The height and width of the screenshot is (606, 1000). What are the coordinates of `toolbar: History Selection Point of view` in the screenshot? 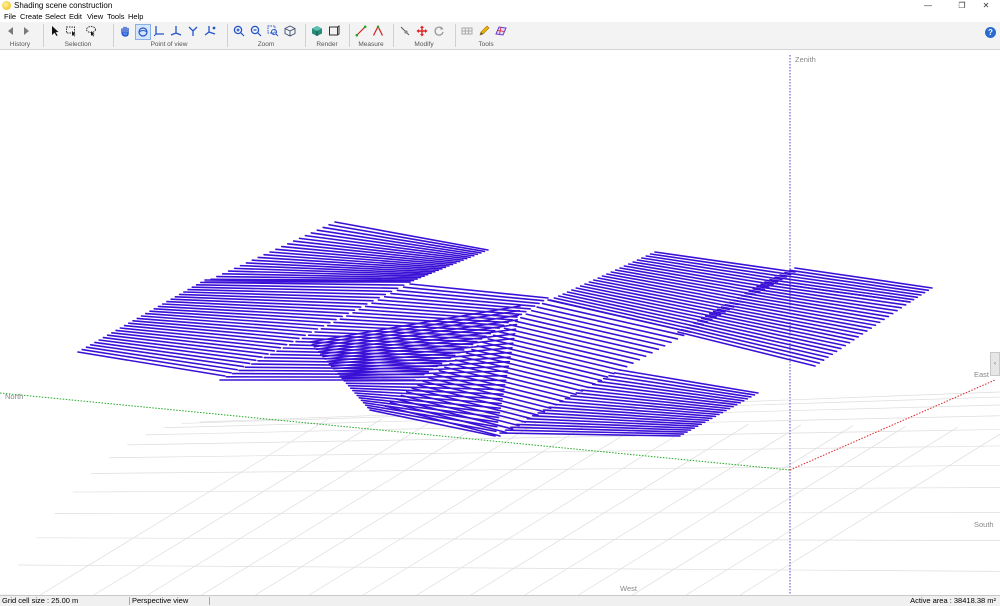 It's located at (500, 36).